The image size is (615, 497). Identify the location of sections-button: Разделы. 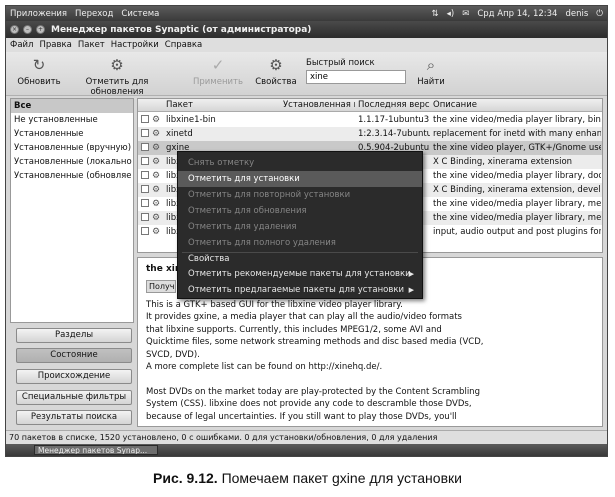
(74, 335).